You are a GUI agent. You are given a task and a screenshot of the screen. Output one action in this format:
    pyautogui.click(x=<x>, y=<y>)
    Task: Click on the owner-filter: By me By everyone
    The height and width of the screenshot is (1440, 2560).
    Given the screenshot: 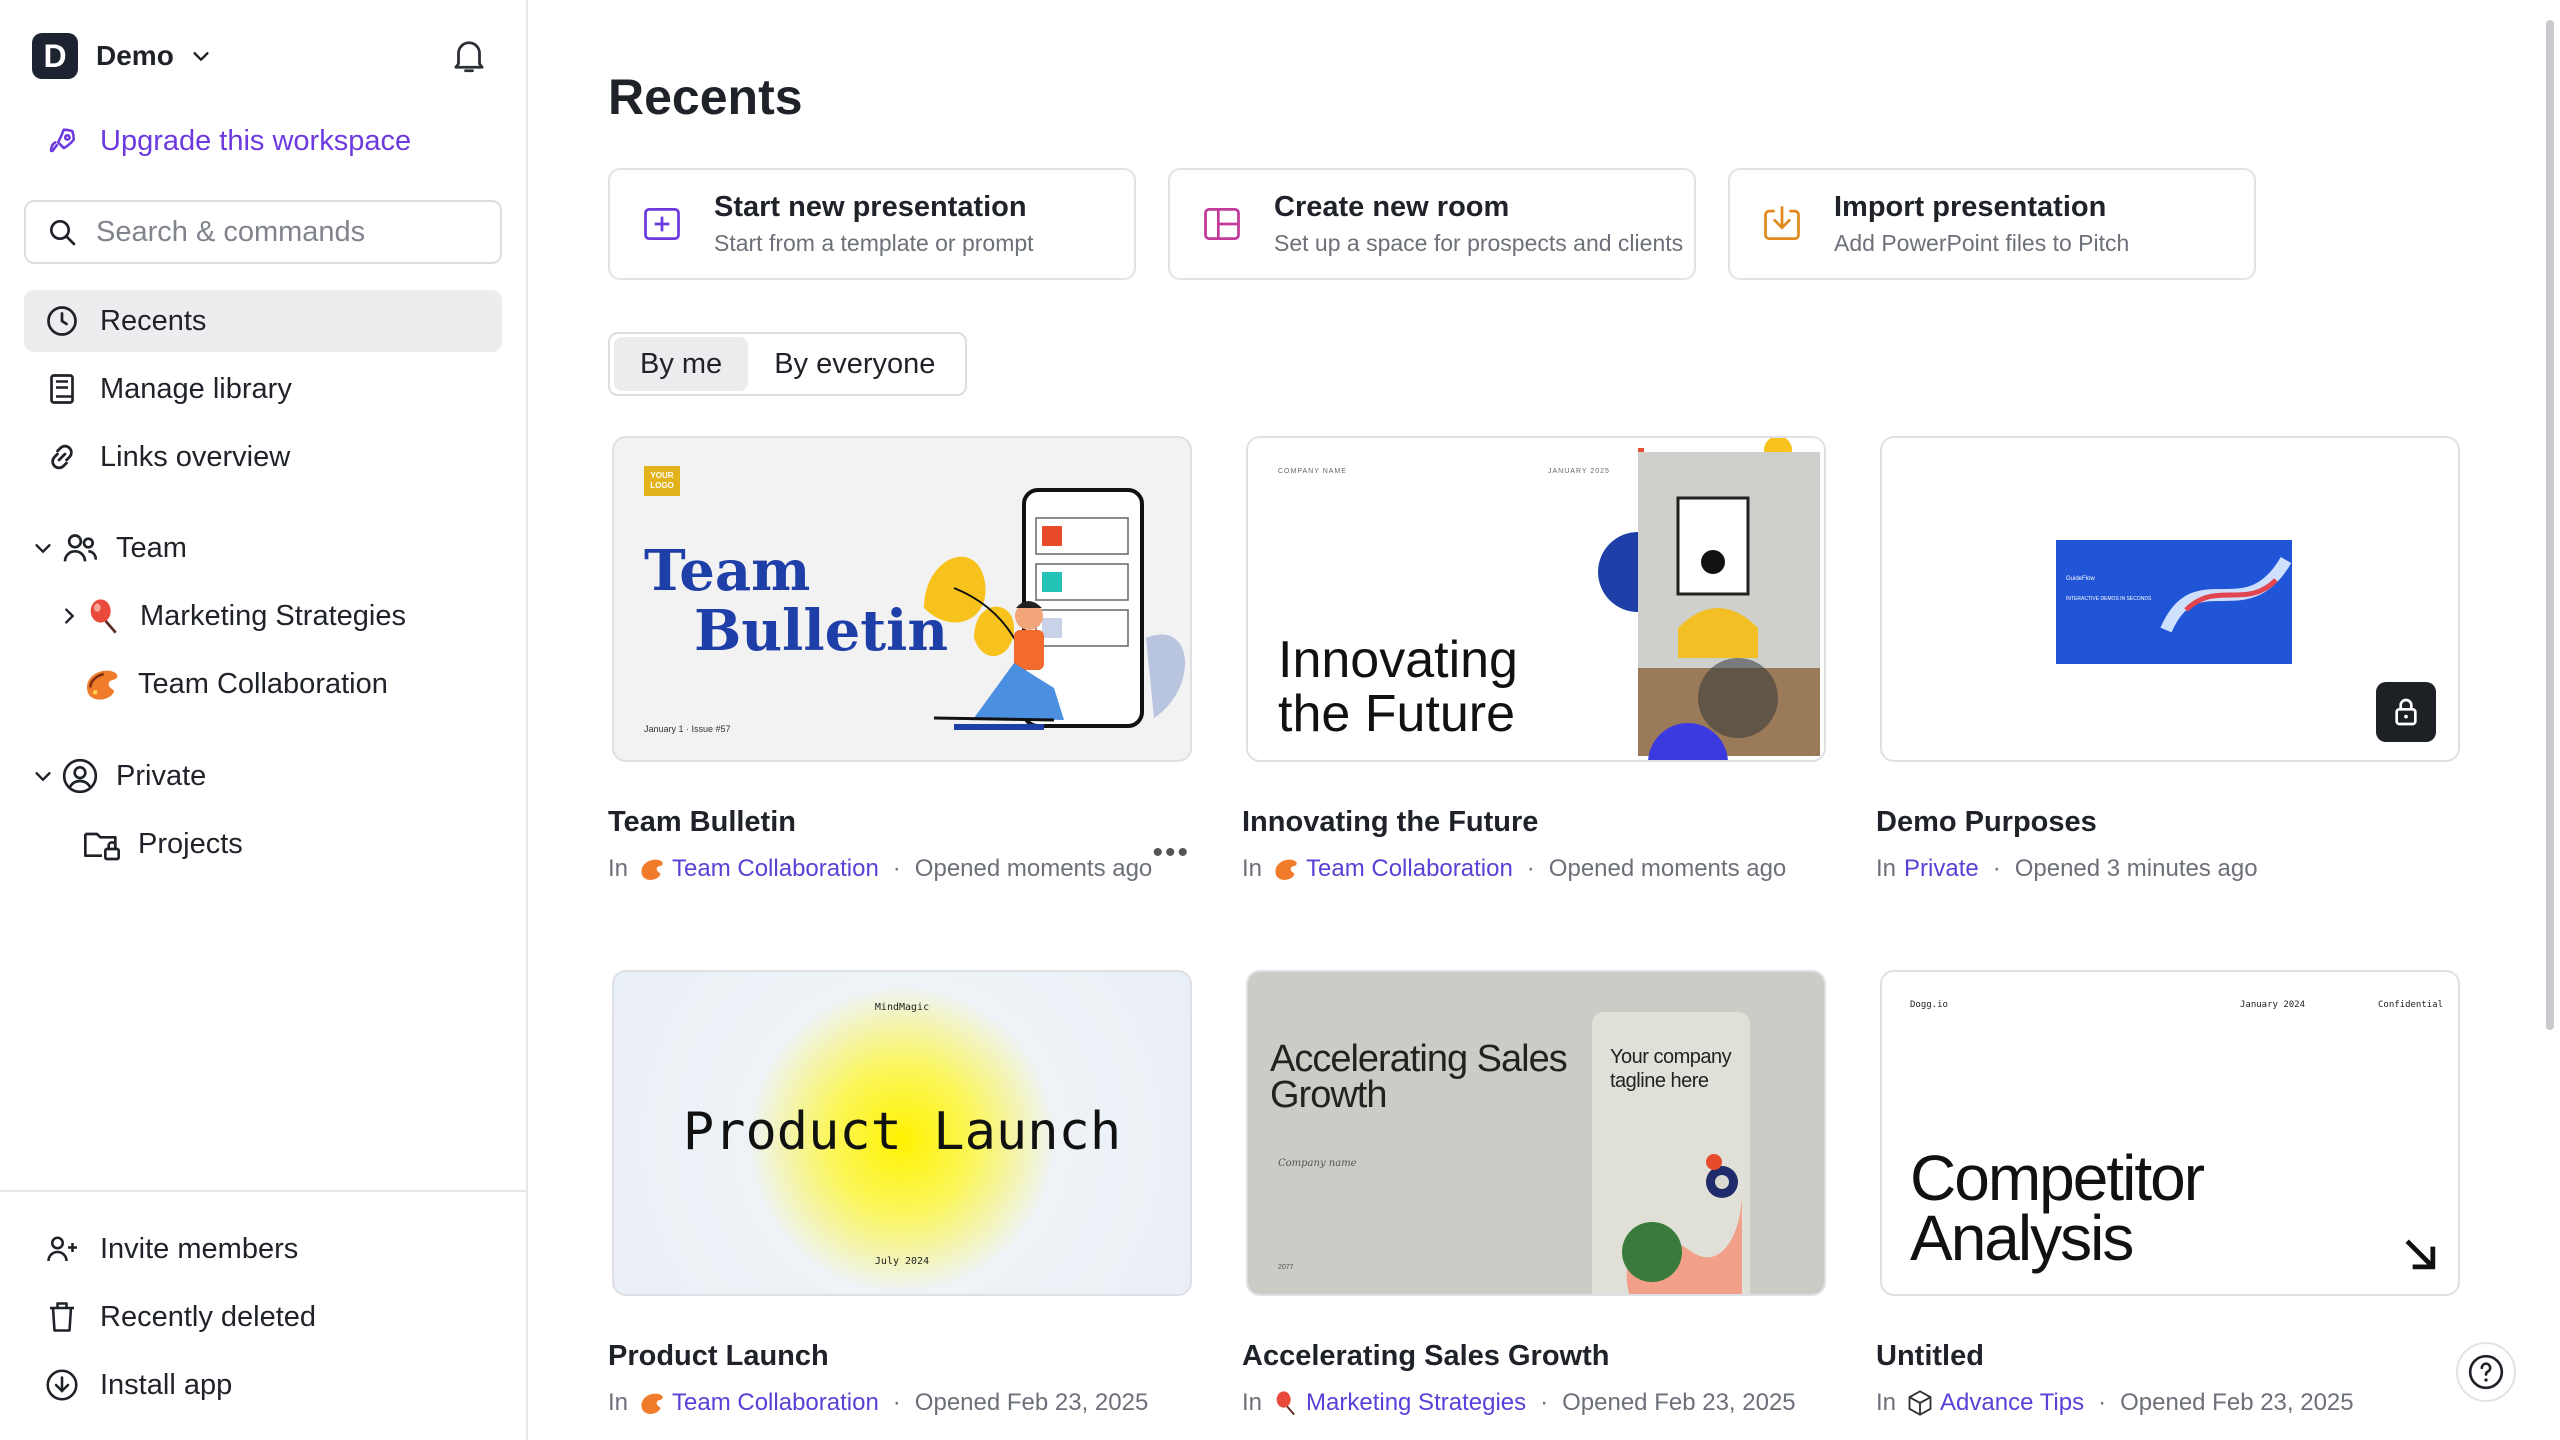 What is the action you would take?
    pyautogui.click(x=788, y=364)
    